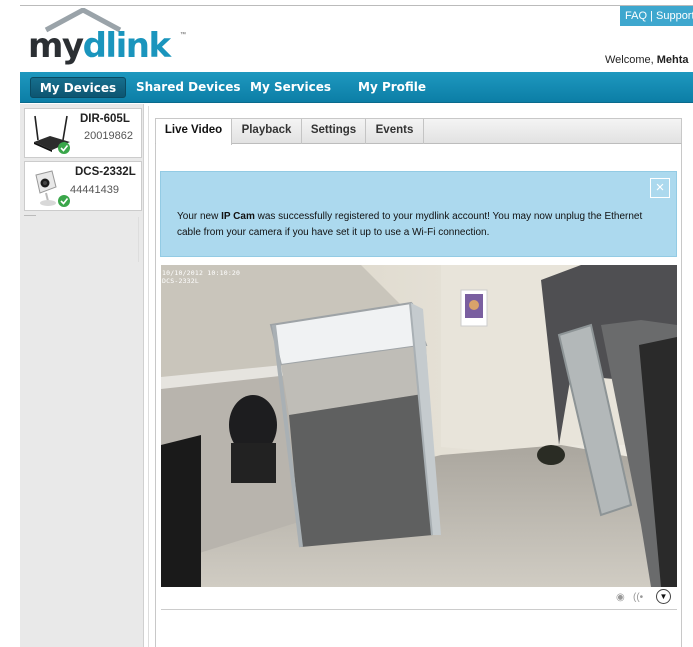 The width and height of the screenshot is (693, 647). I want to click on video-datetime: 10/10/2012 10:10:20, so click(201, 273).